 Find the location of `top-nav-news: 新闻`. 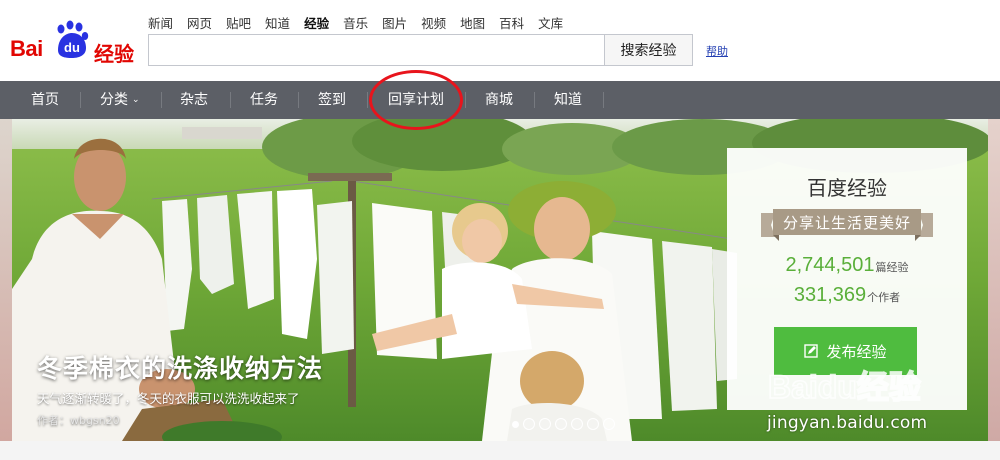

top-nav-news: 新闻 is located at coordinates (160, 22).